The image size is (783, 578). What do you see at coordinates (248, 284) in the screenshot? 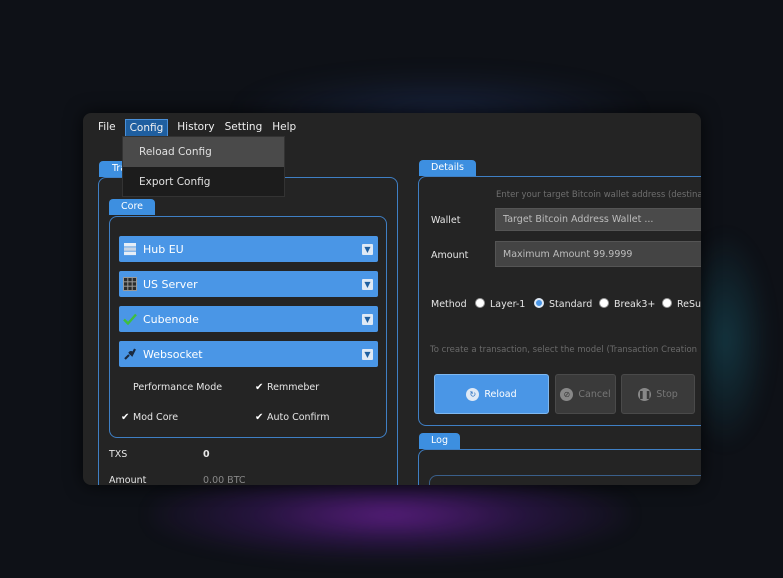
I see `select-server: US Server ▼` at bounding box center [248, 284].